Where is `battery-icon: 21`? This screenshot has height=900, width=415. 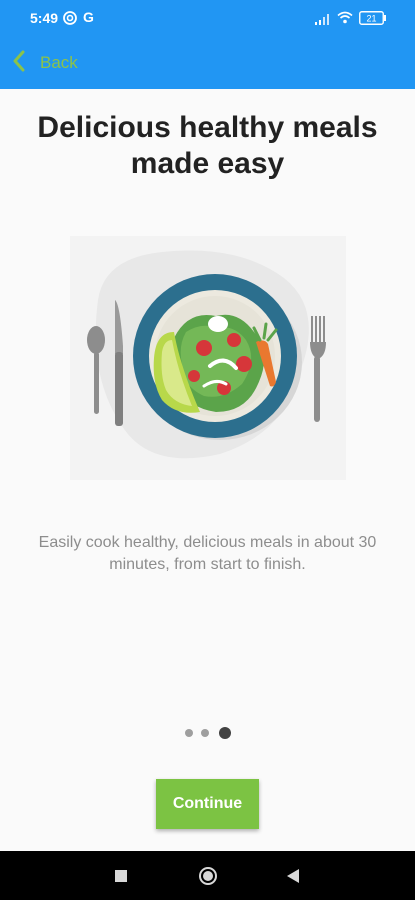 battery-icon: 21 is located at coordinates (373, 20).